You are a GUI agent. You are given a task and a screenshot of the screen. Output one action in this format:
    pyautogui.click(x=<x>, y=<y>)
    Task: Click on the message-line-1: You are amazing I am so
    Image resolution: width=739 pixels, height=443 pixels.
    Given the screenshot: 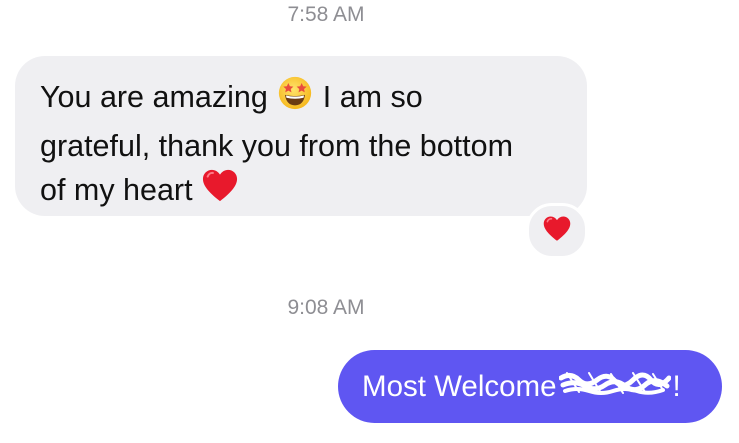 What is the action you would take?
    pyautogui.click(x=301, y=99)
    